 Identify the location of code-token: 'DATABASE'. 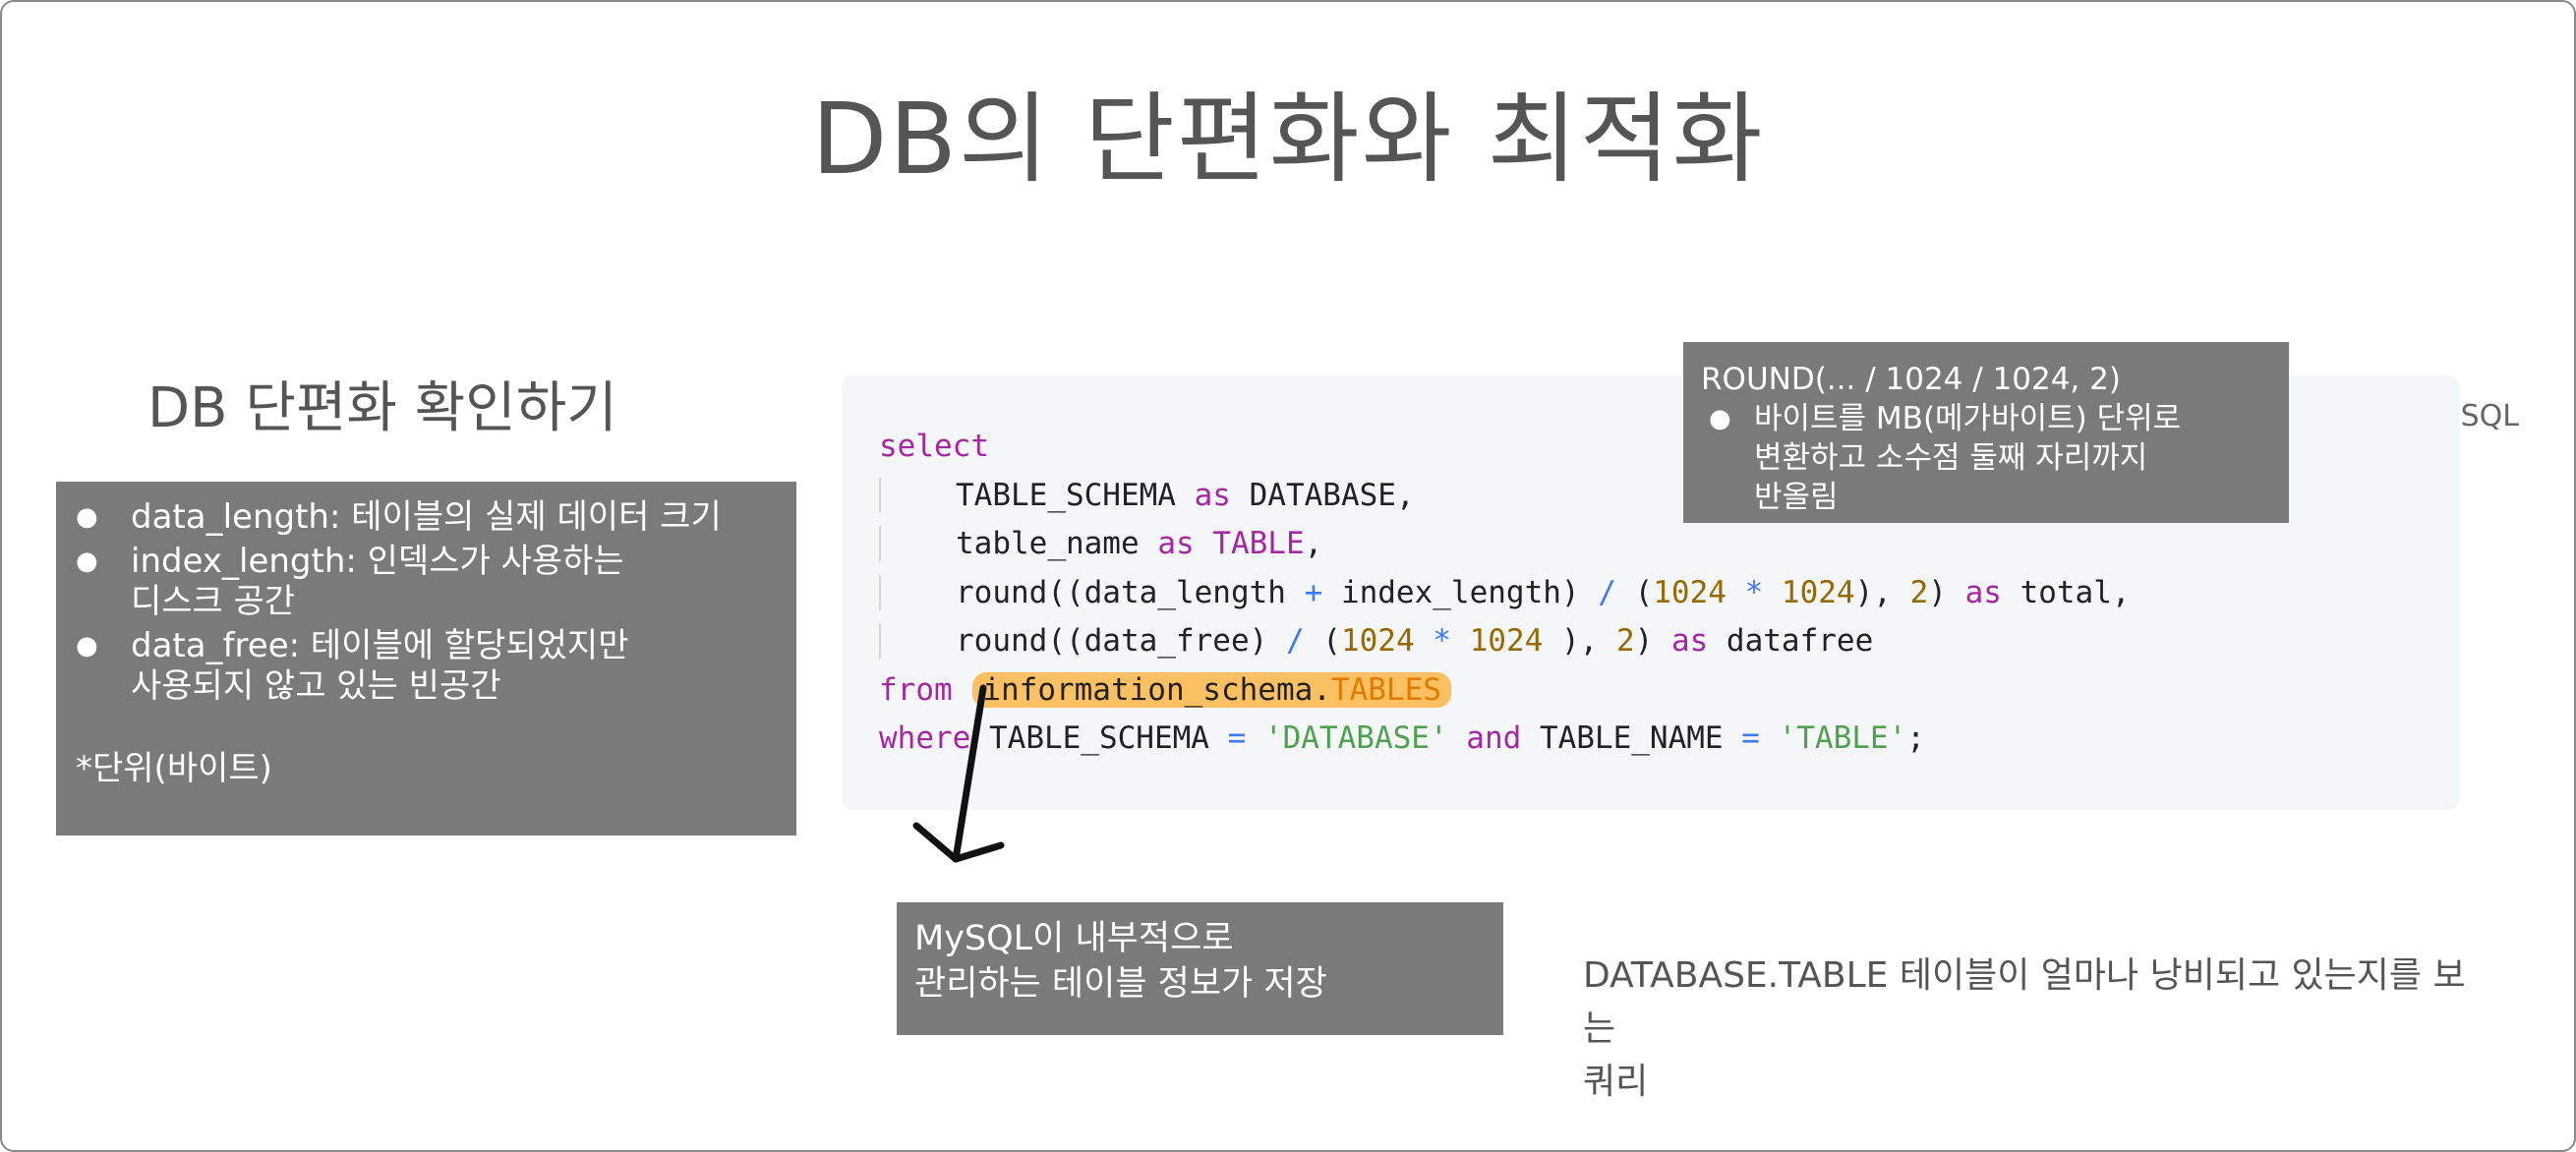
(1355, 738).